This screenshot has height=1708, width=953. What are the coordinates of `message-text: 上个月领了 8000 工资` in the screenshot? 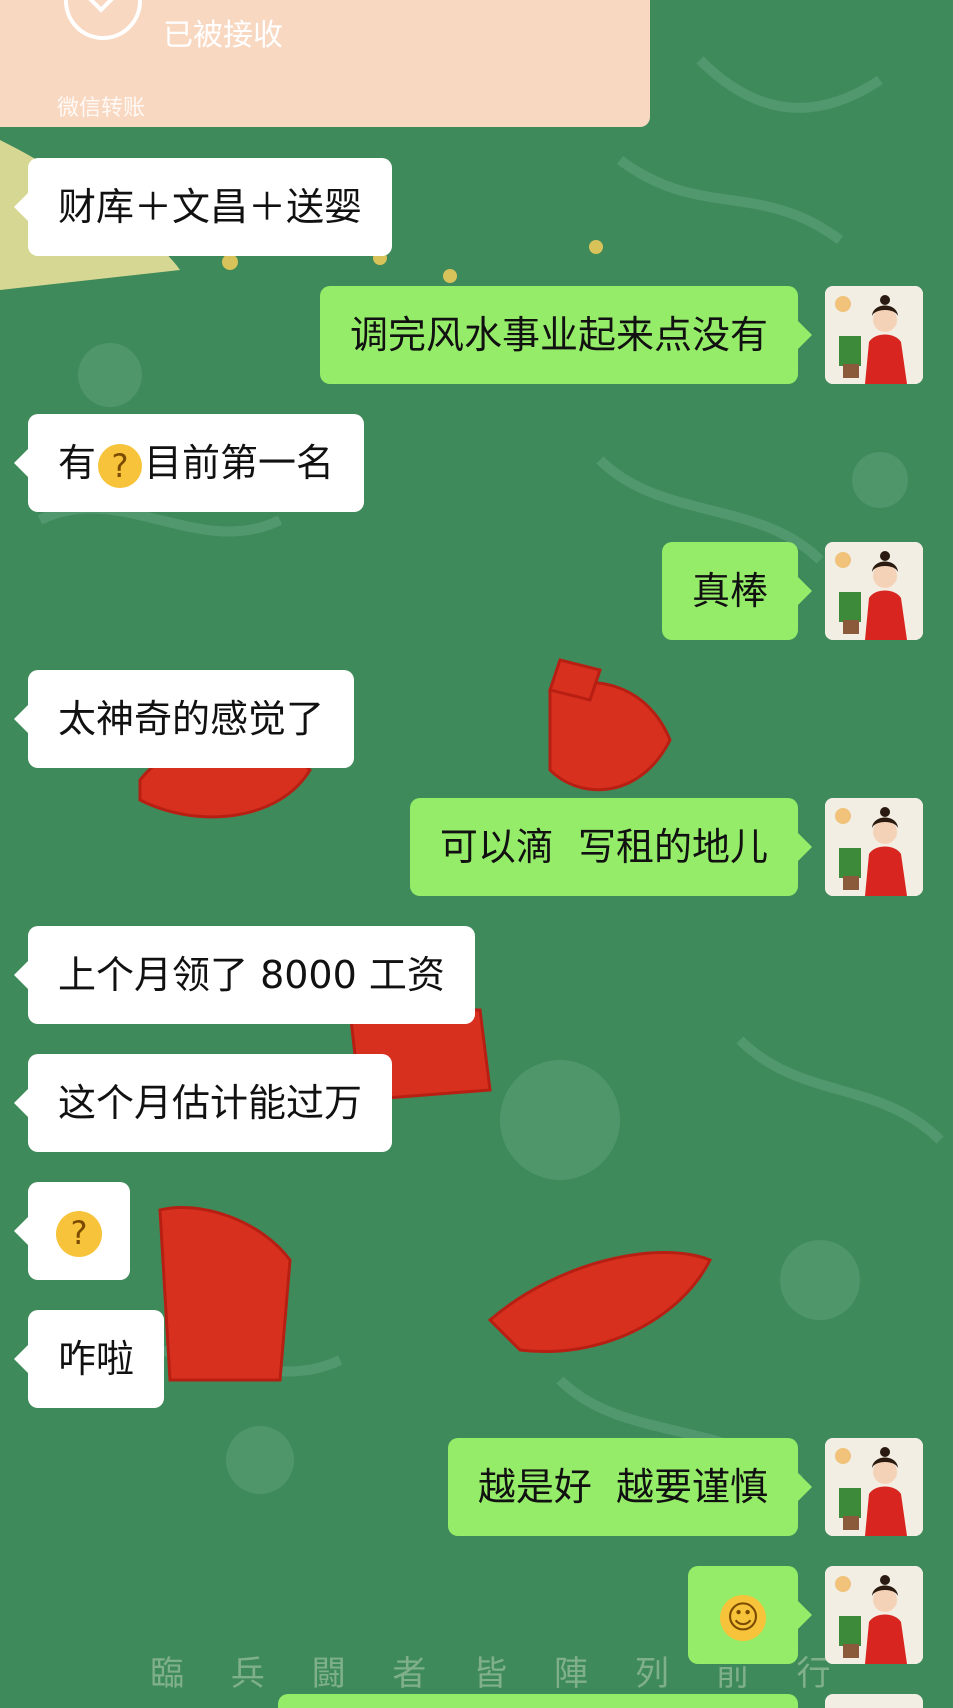 It's located at (251, 975).